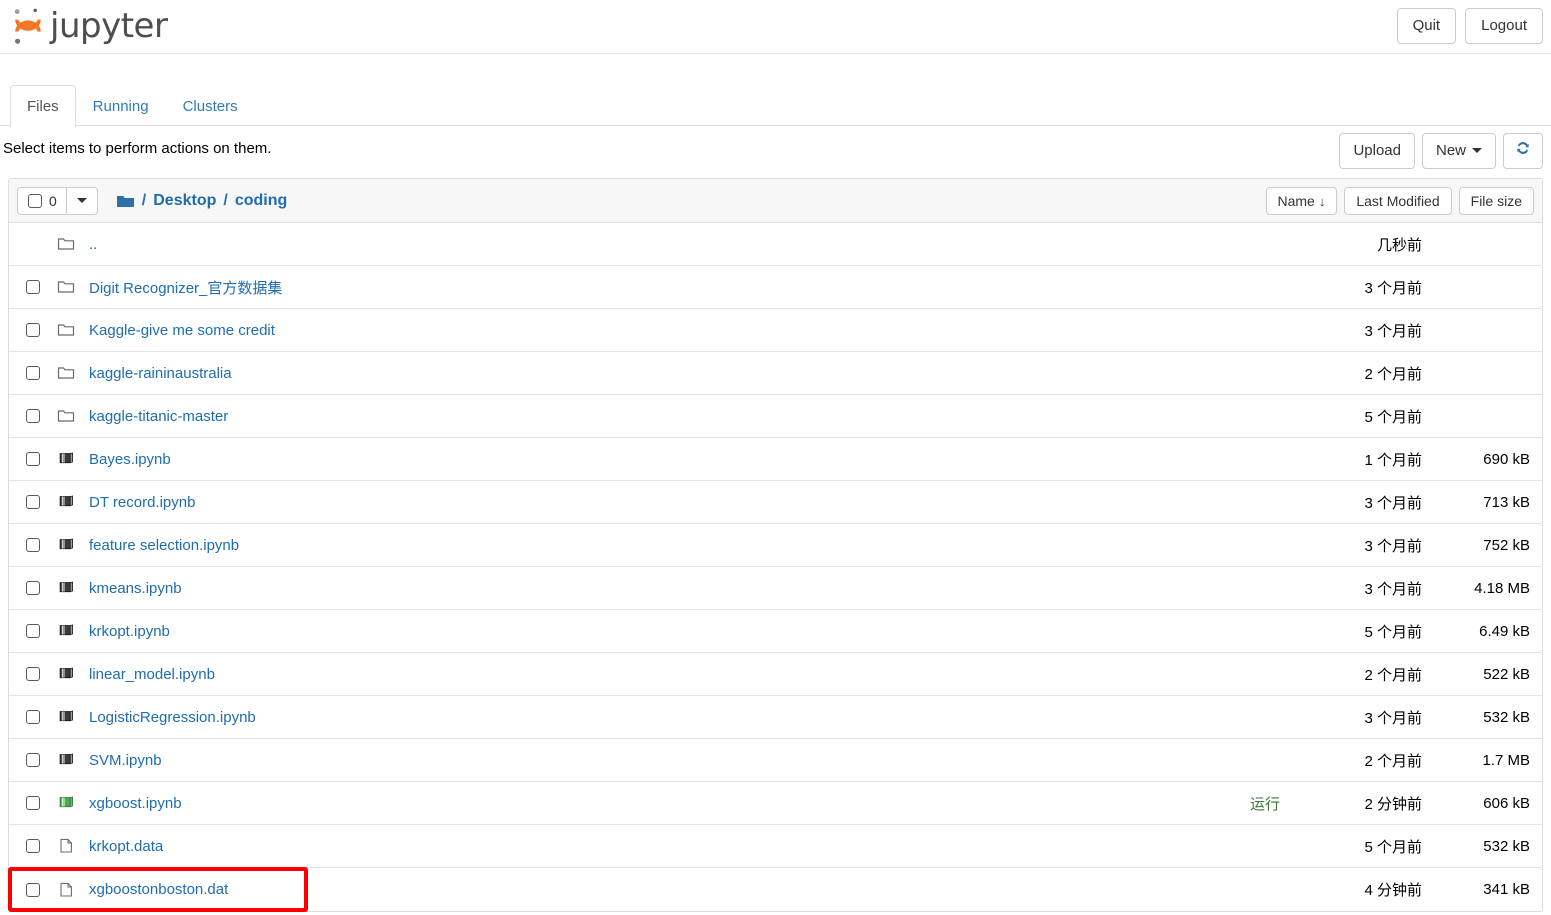 This screenshot has width=1551, height=915. What do you see at coordinates (669, 803) in the screenshot?
I see `file-name-link: xgboost.ipynb` at bounding box center [669, 803].